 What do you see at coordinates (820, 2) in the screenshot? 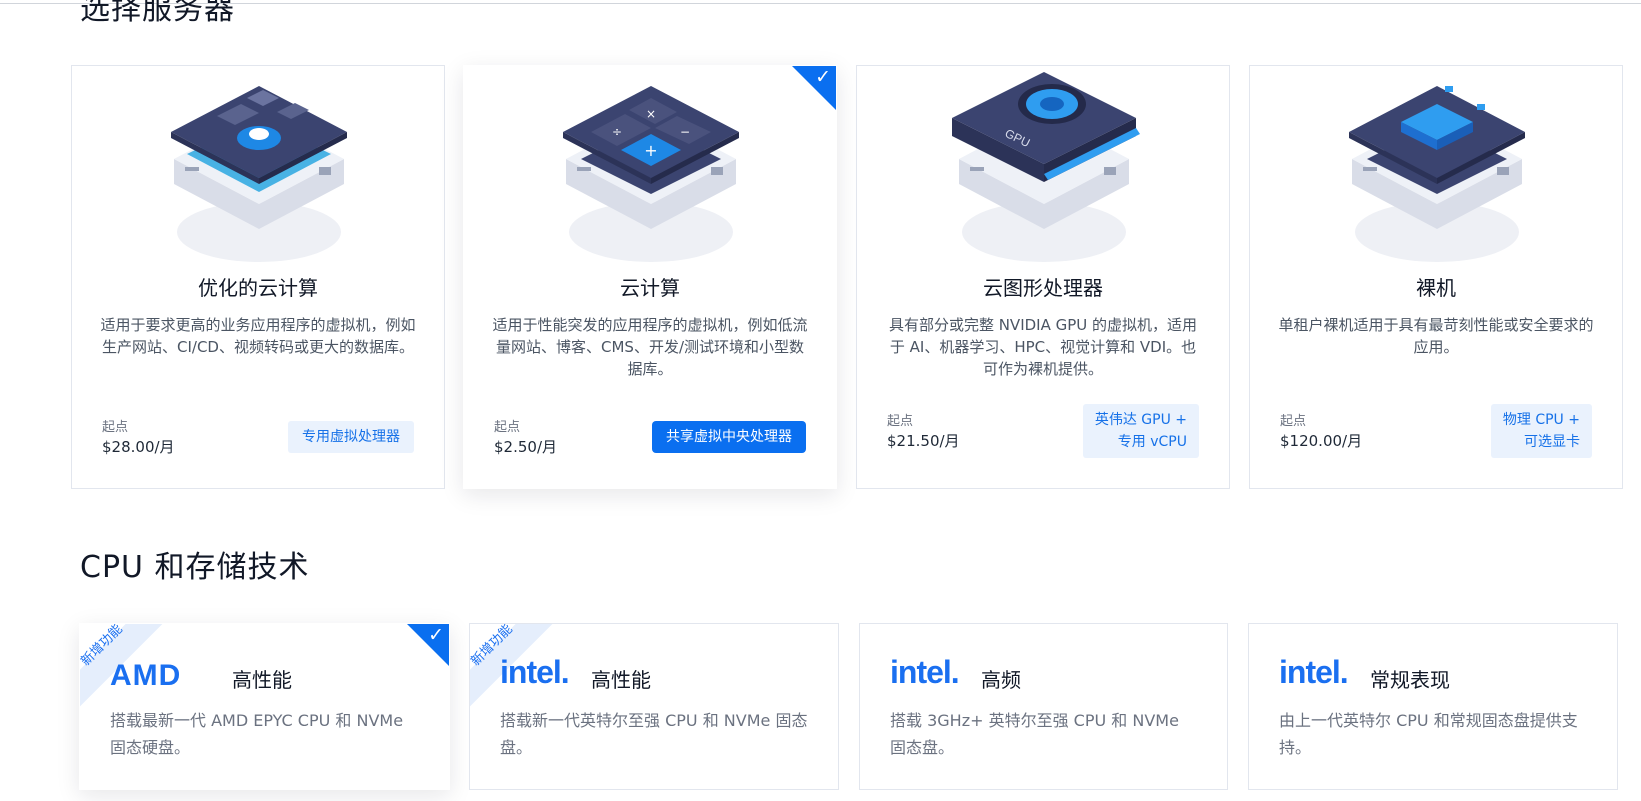
I see `top-border` at bounding box center [820, 2].